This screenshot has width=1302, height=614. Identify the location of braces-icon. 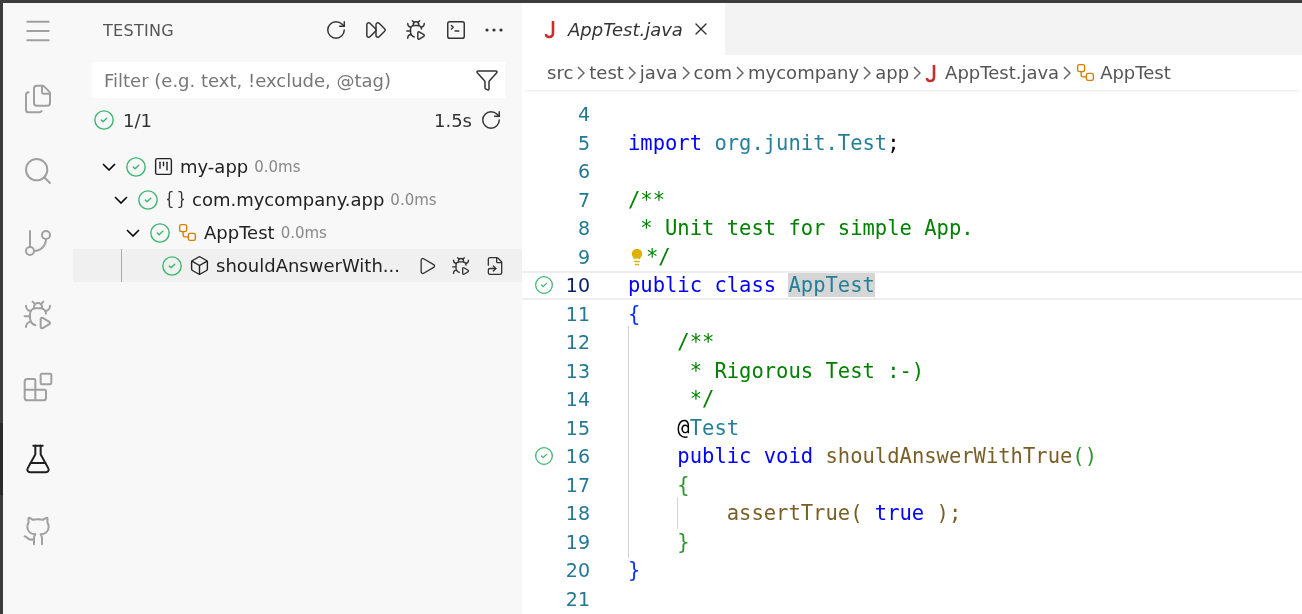
(175, 199).